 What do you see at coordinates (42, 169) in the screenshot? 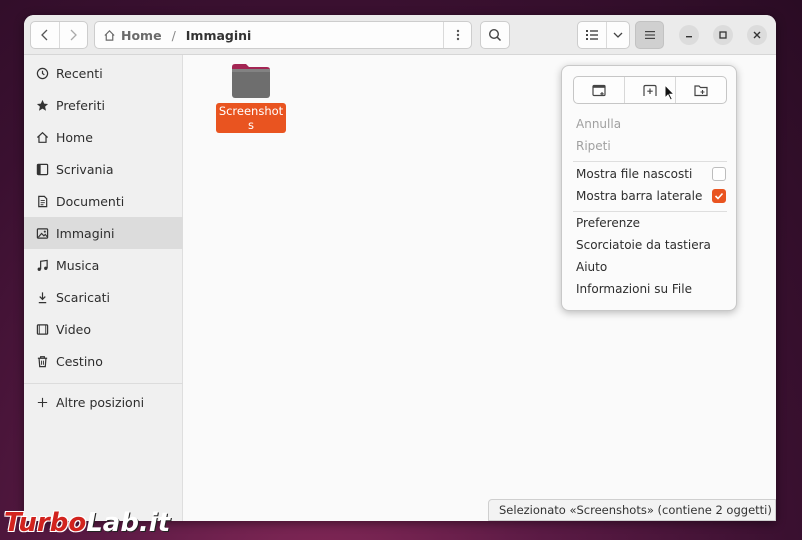
I see `desktop-icon` at bounding box center [42, 169].